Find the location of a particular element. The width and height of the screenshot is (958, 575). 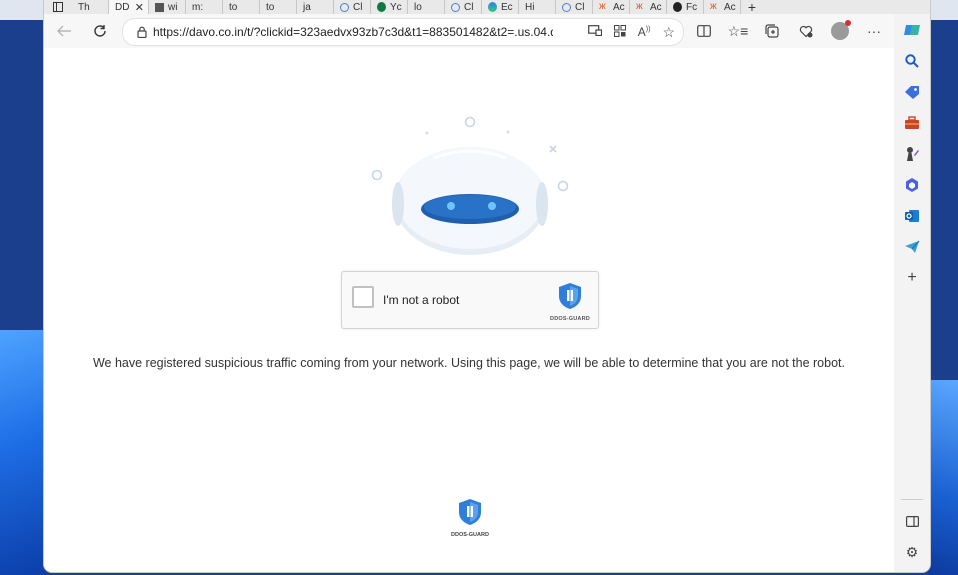

read-aloud-icon: A)) is located at coordinates (644, 32).